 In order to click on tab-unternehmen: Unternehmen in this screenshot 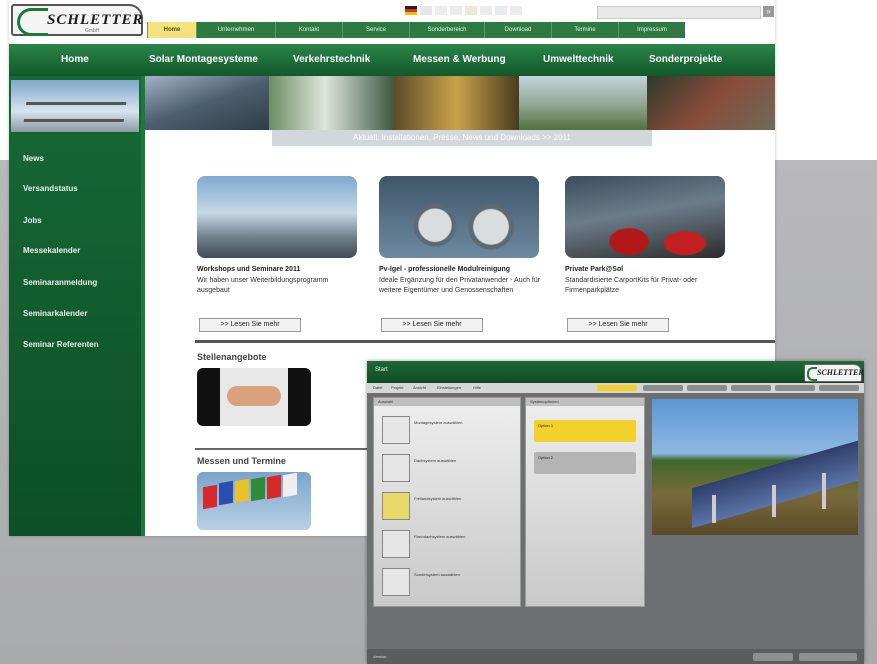, I will do `click(235, 30)`.